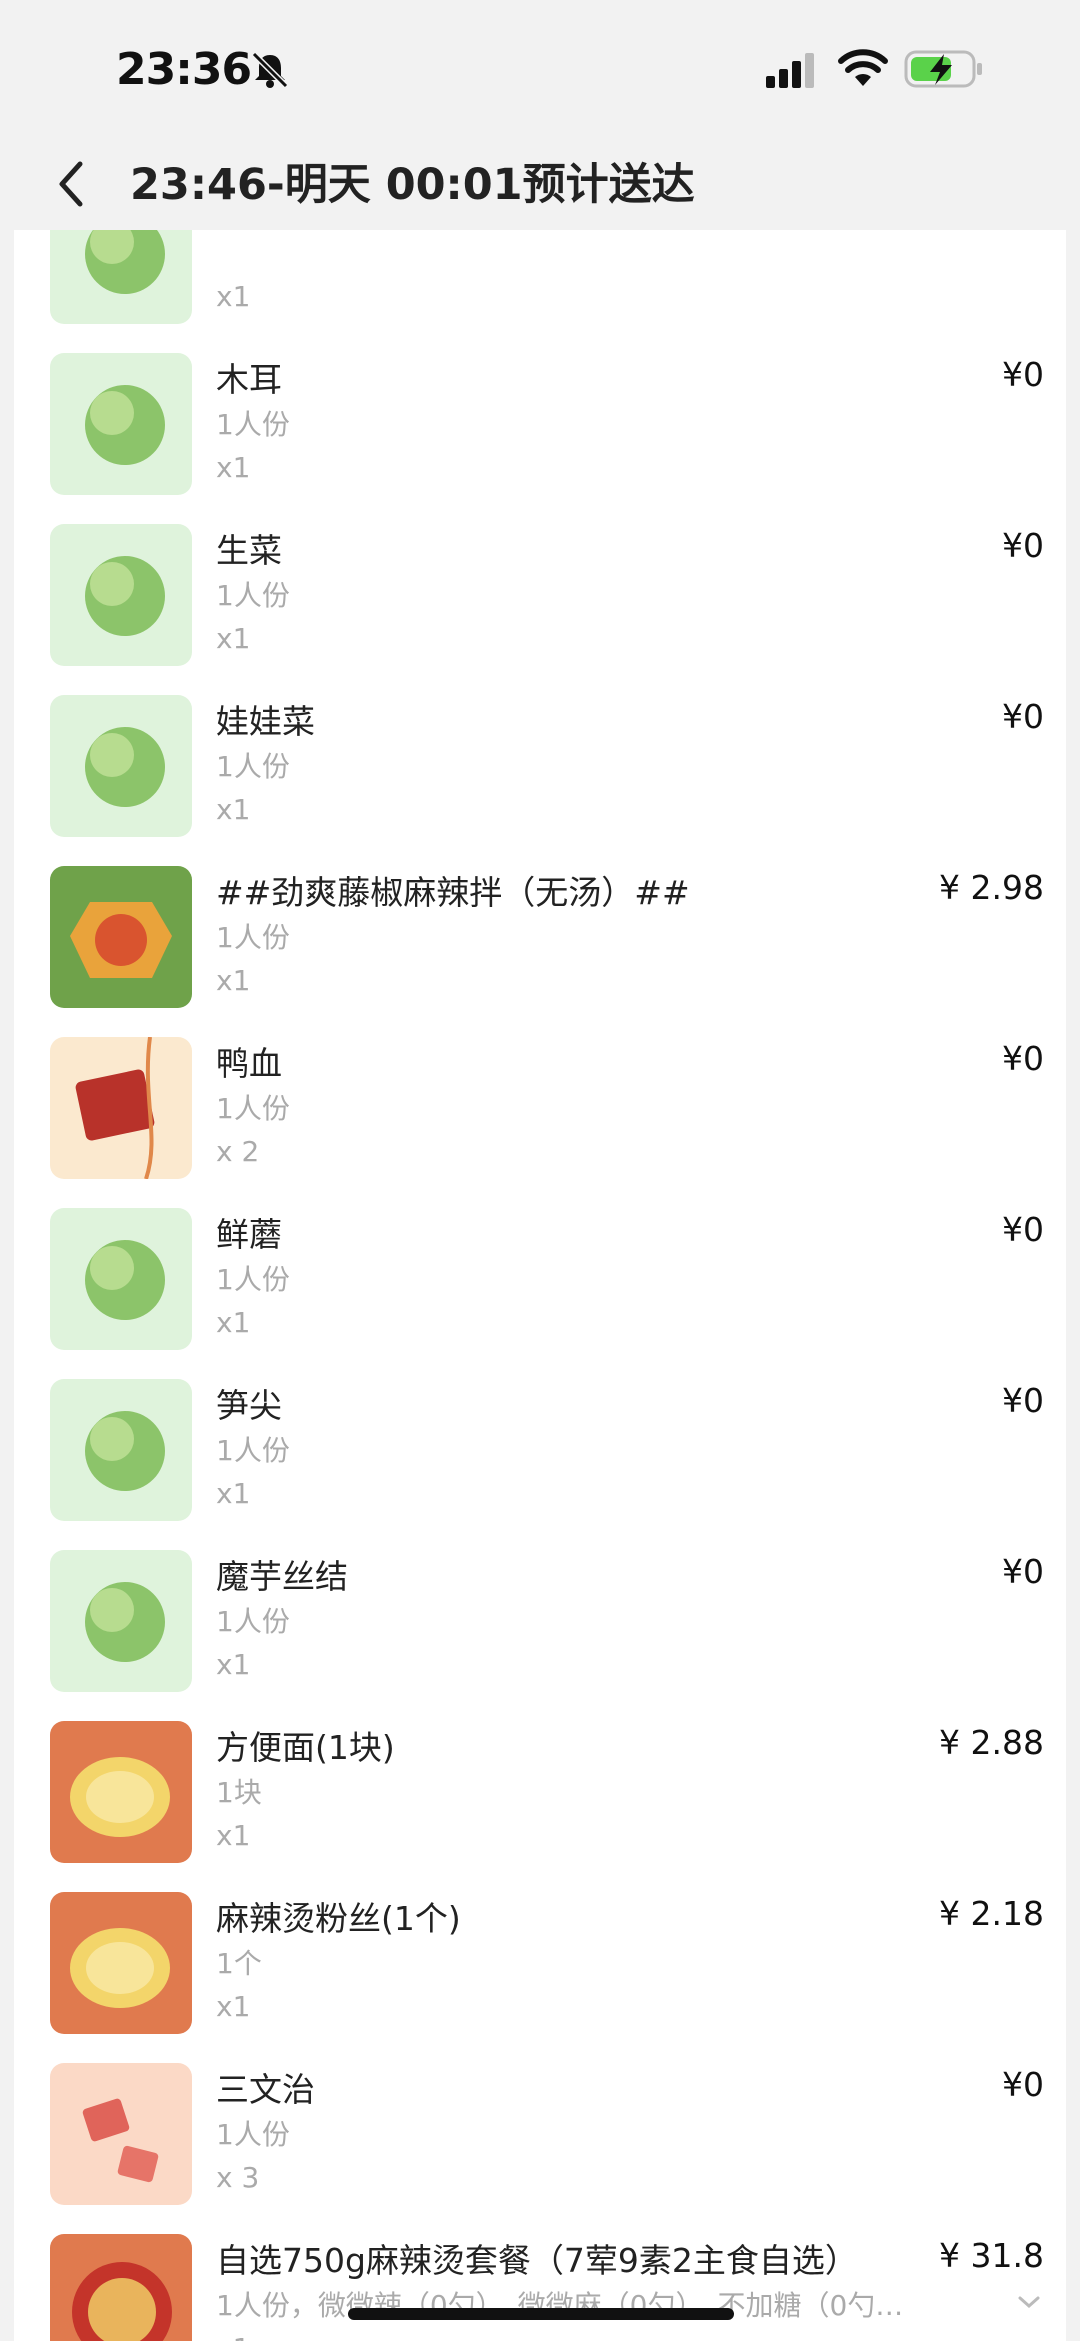  What do you see at coordinates (540, 597) in the screenshot?
I see `list-item: 生菜 1人份 x1 ¥0` at bounding box center [540, 597].